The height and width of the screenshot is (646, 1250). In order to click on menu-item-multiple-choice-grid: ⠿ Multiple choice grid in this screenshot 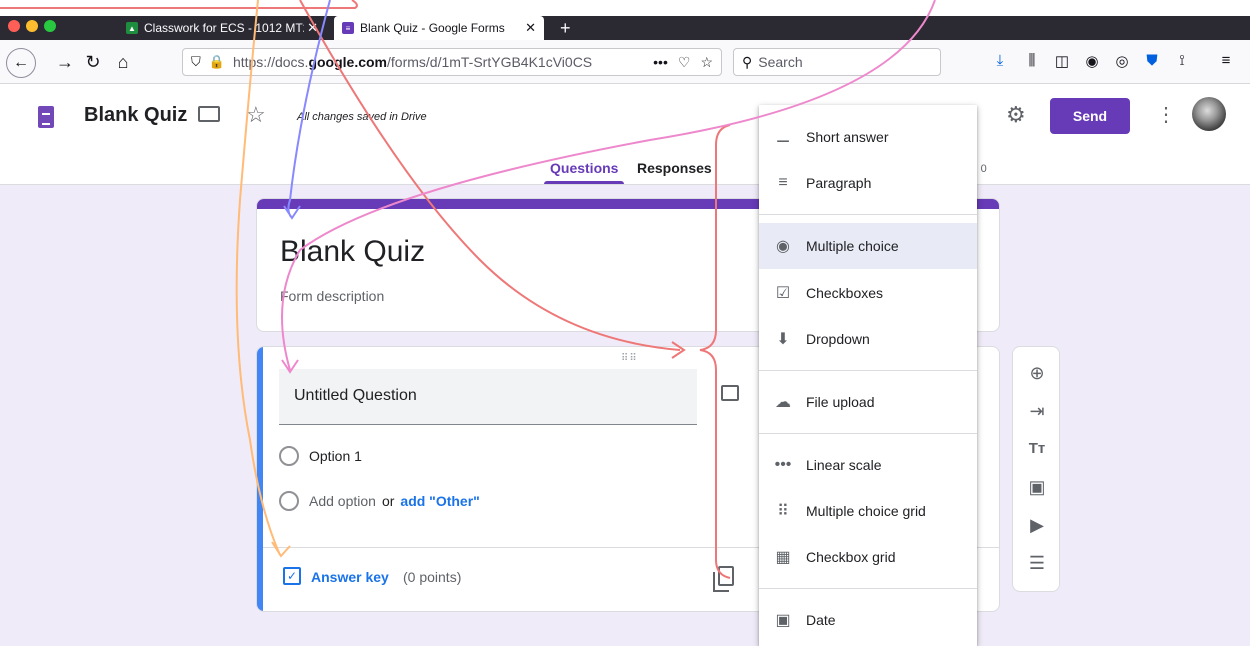, I will do `click(868, 511)`.